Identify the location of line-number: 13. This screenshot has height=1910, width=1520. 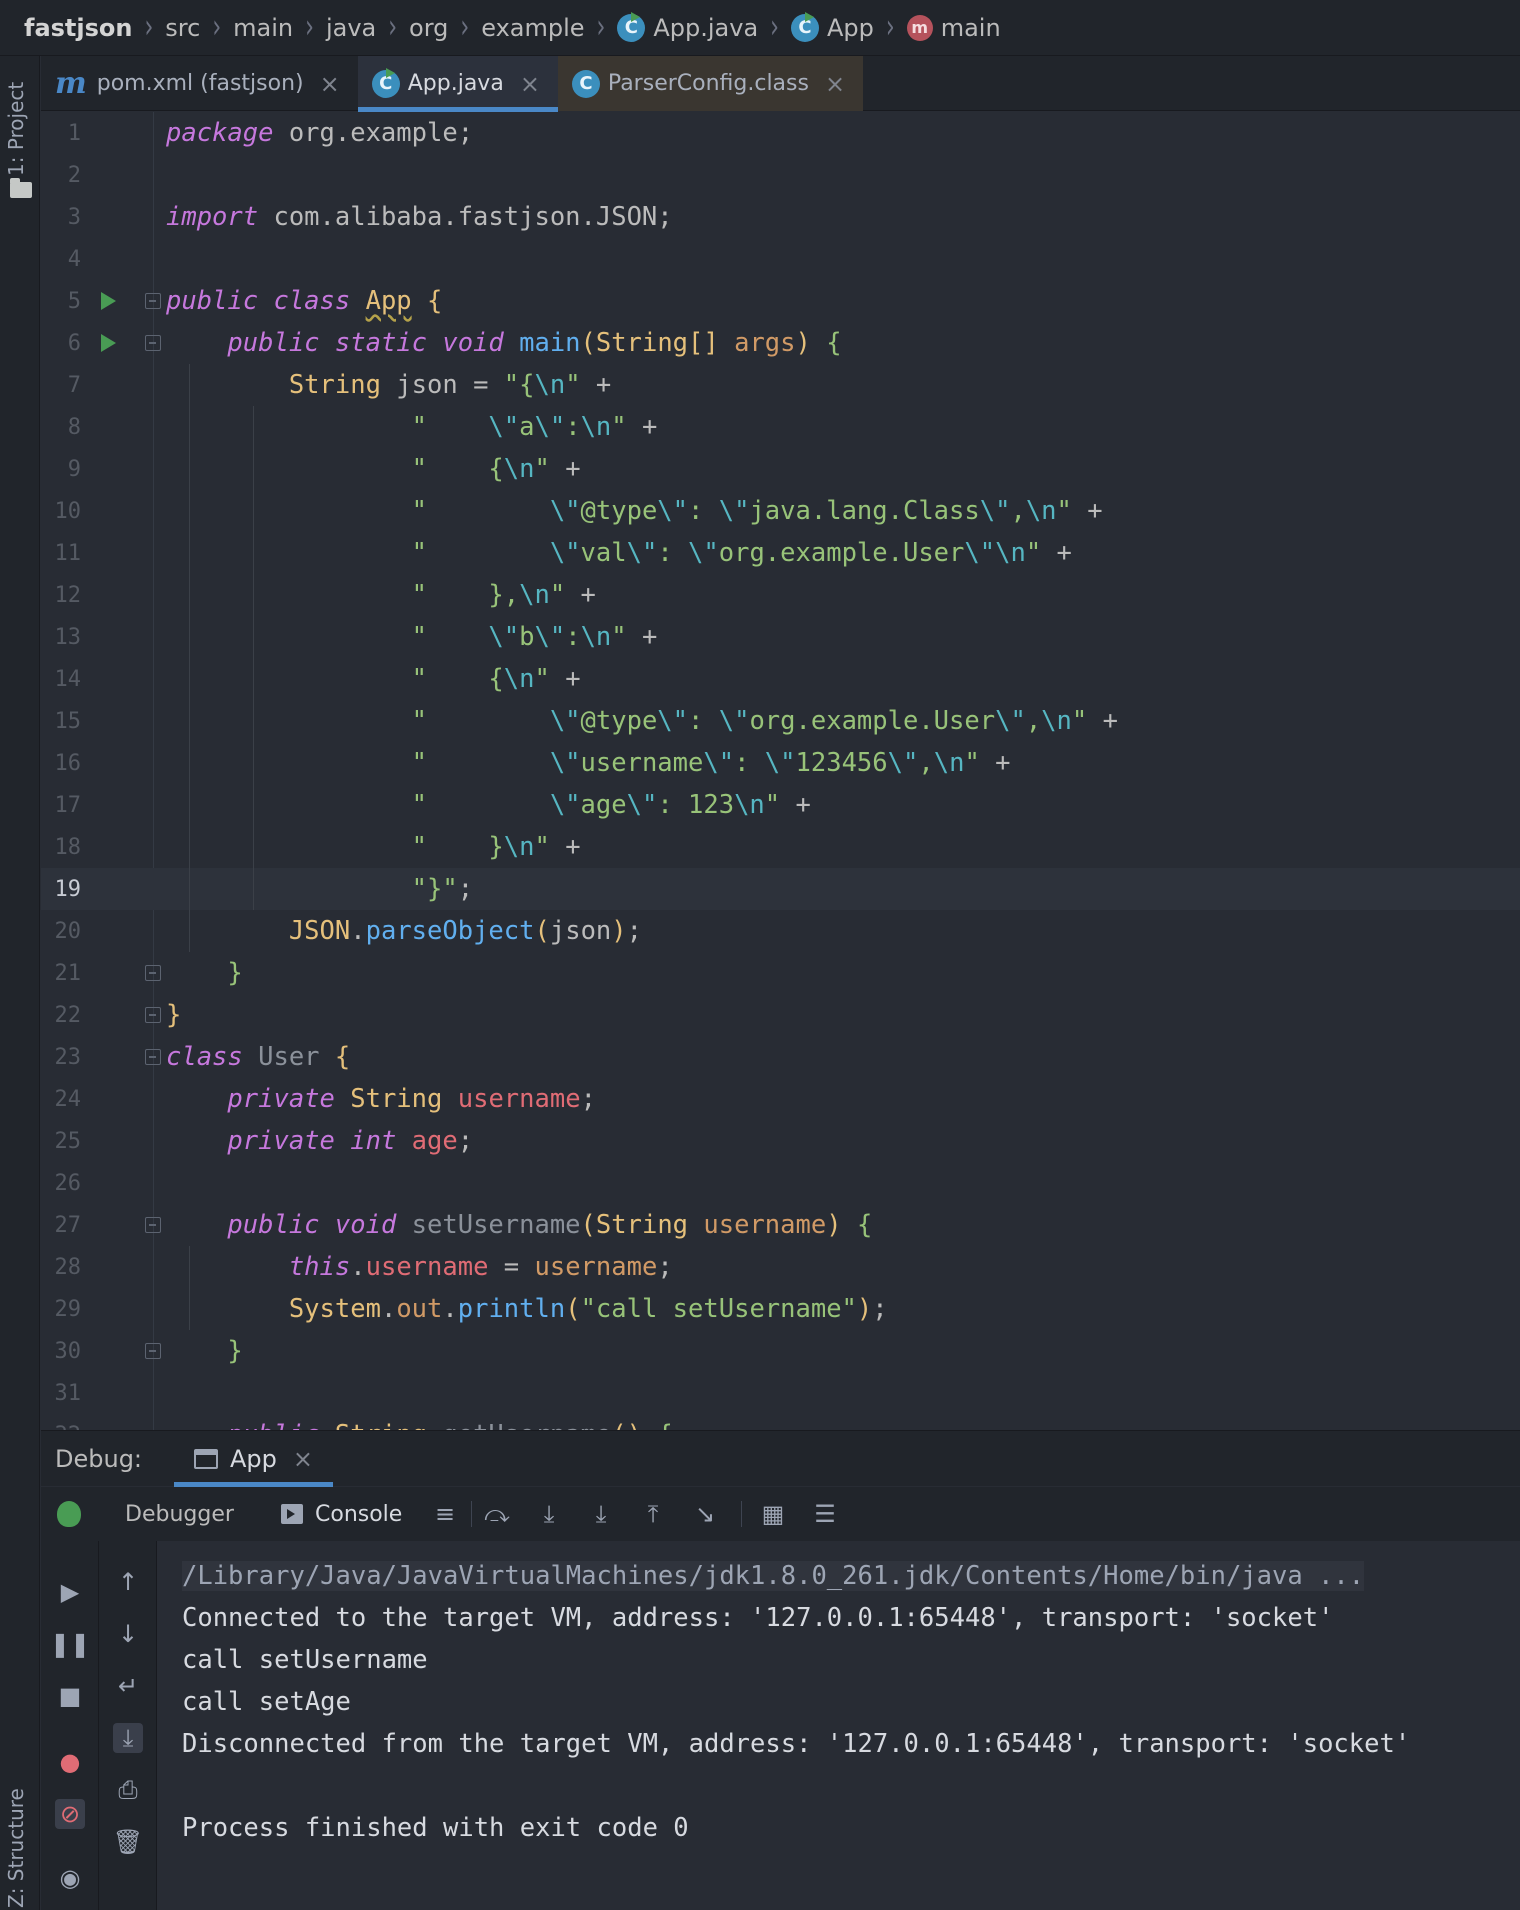
(61, 637).